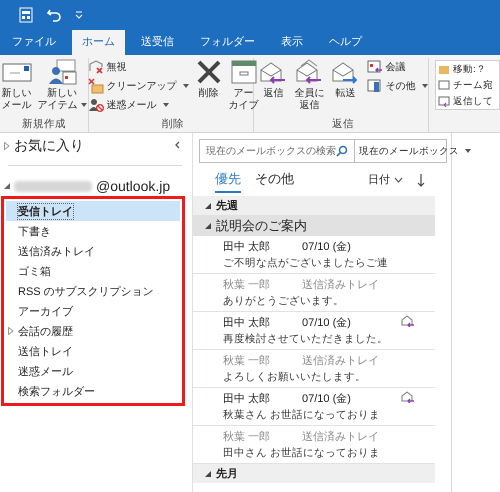  Describe the element at coordinates (314, 473) in the screenshot. I see `date-group-header: 先月` at that location.